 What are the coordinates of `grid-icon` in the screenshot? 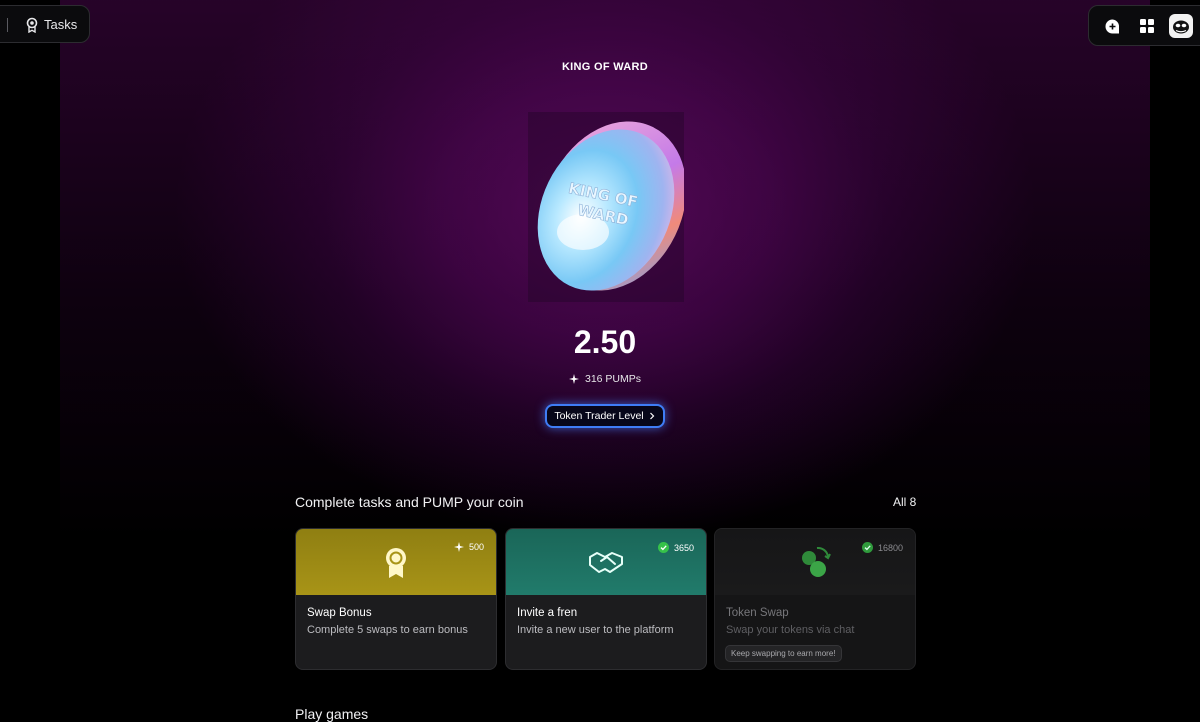 It's located at (1147, 26).